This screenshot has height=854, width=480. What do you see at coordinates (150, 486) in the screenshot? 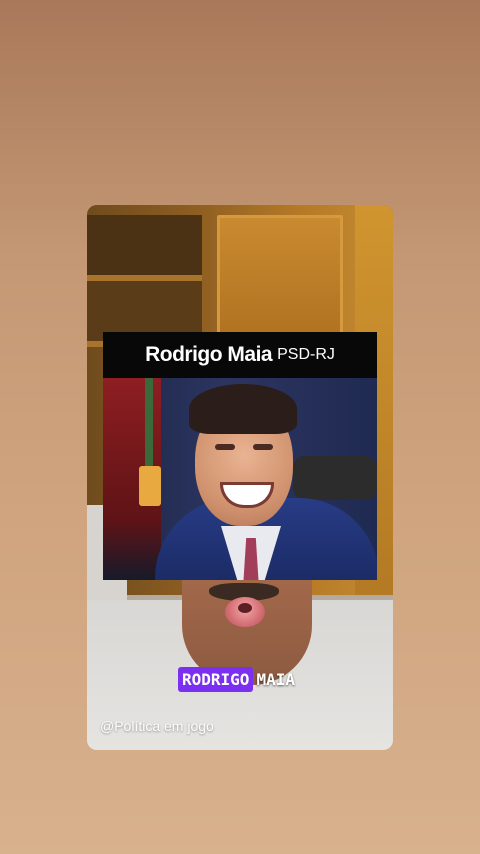
I see `photo-badge` at bounding box center [150, 486].